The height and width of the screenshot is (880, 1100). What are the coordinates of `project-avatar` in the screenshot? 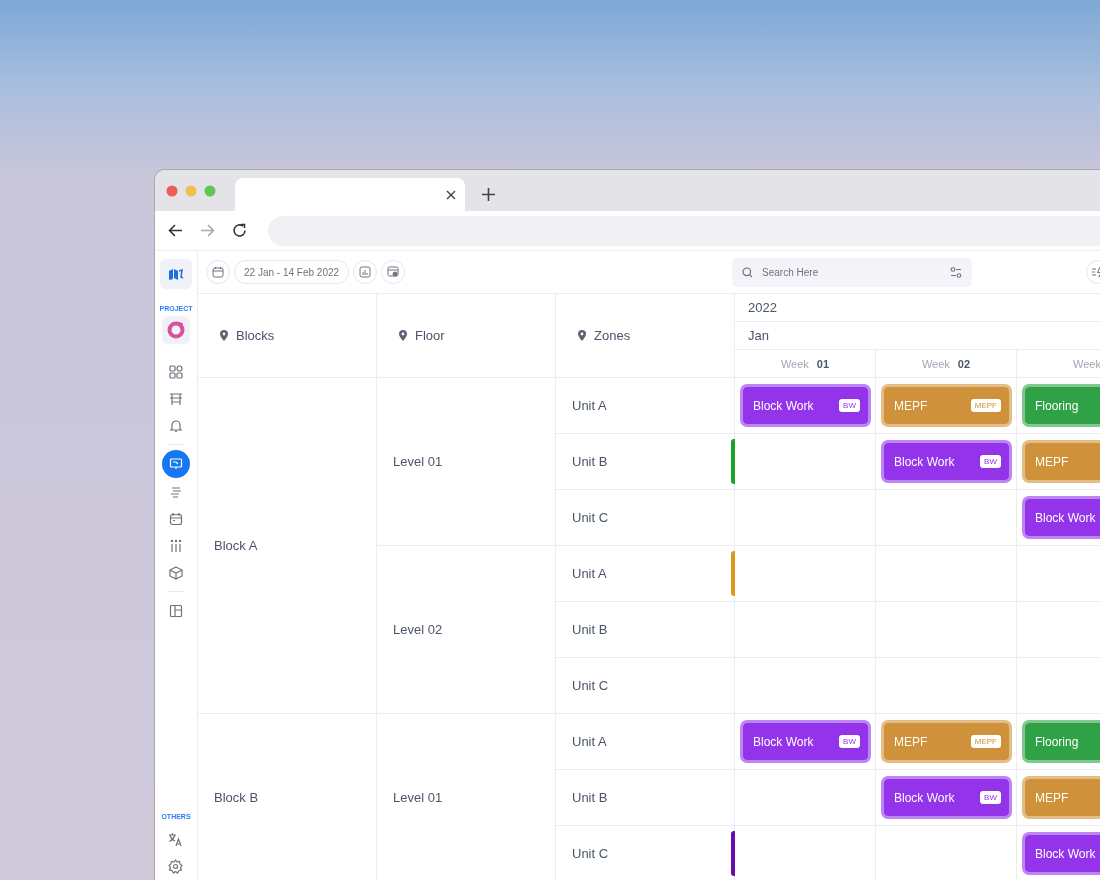 It's located at (176, 330).